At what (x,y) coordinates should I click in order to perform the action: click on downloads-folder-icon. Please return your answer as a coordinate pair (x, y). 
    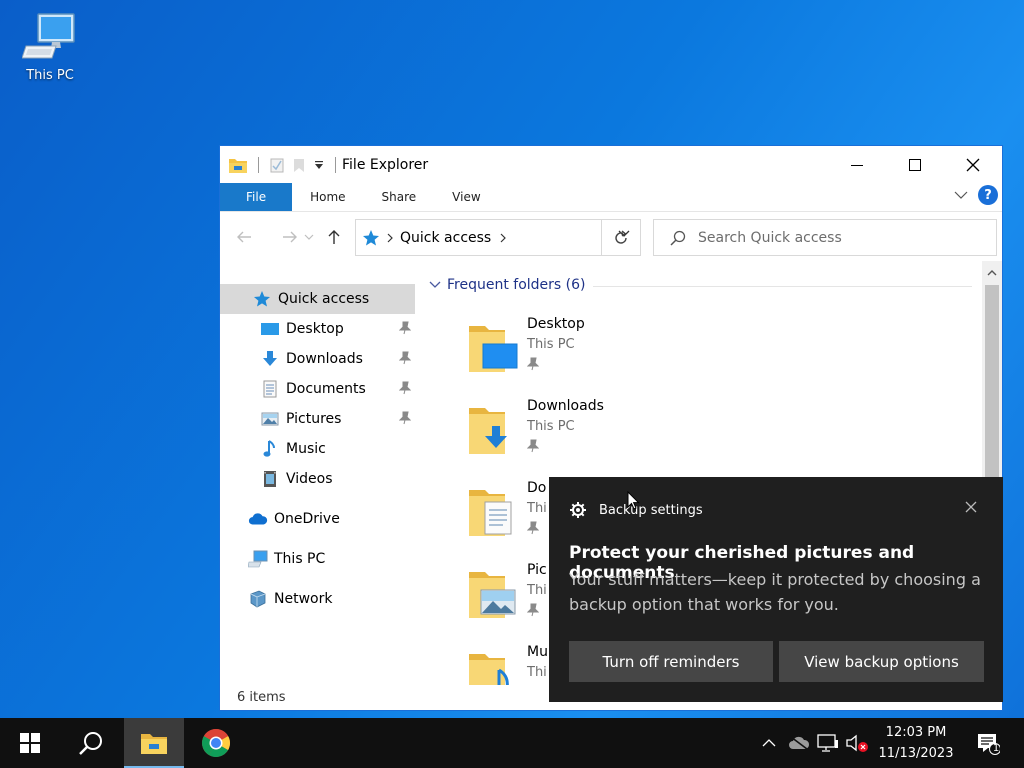
    Looking at the image, I should click on (488, 431).